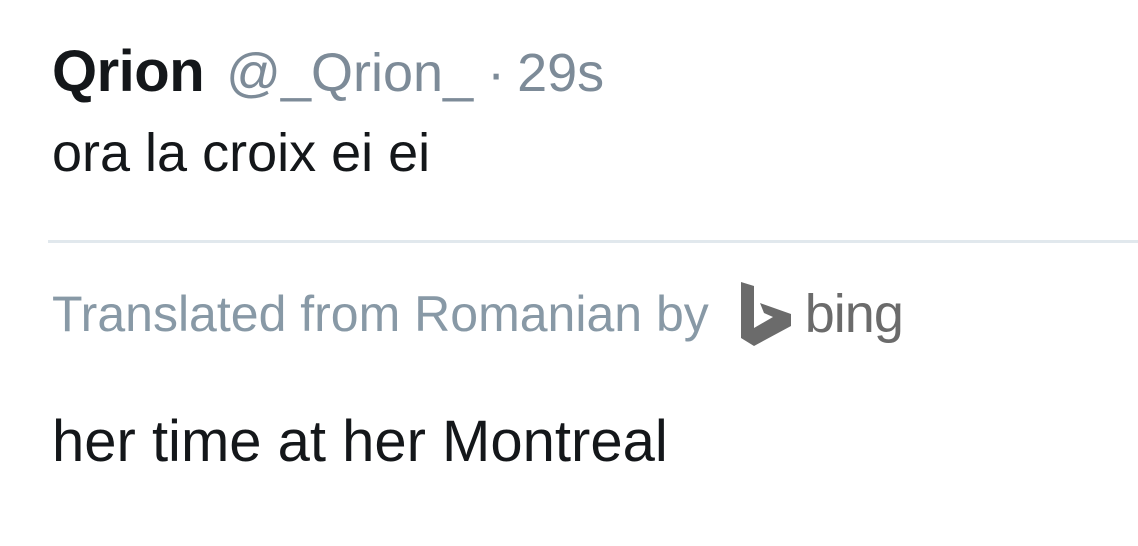 Image resolution: width=1138 pixels, height=546 pixels. What do you see at coordinates (349, 73) in the screenshot?
I see `user-handle: @_Qrion_` at bounding box center [349, 73].